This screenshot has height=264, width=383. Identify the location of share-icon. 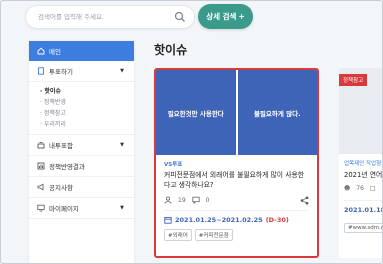
(304, 200).